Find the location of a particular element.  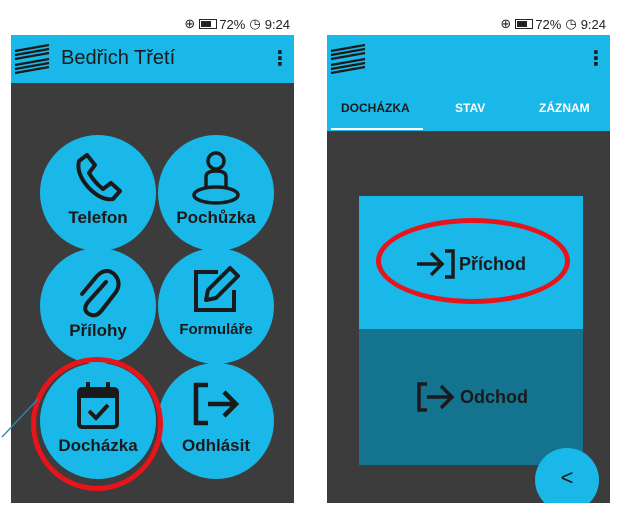

tab-bar: DOCHÁZKA STAV ZÁZNAM is located at coordinates (468, 107).